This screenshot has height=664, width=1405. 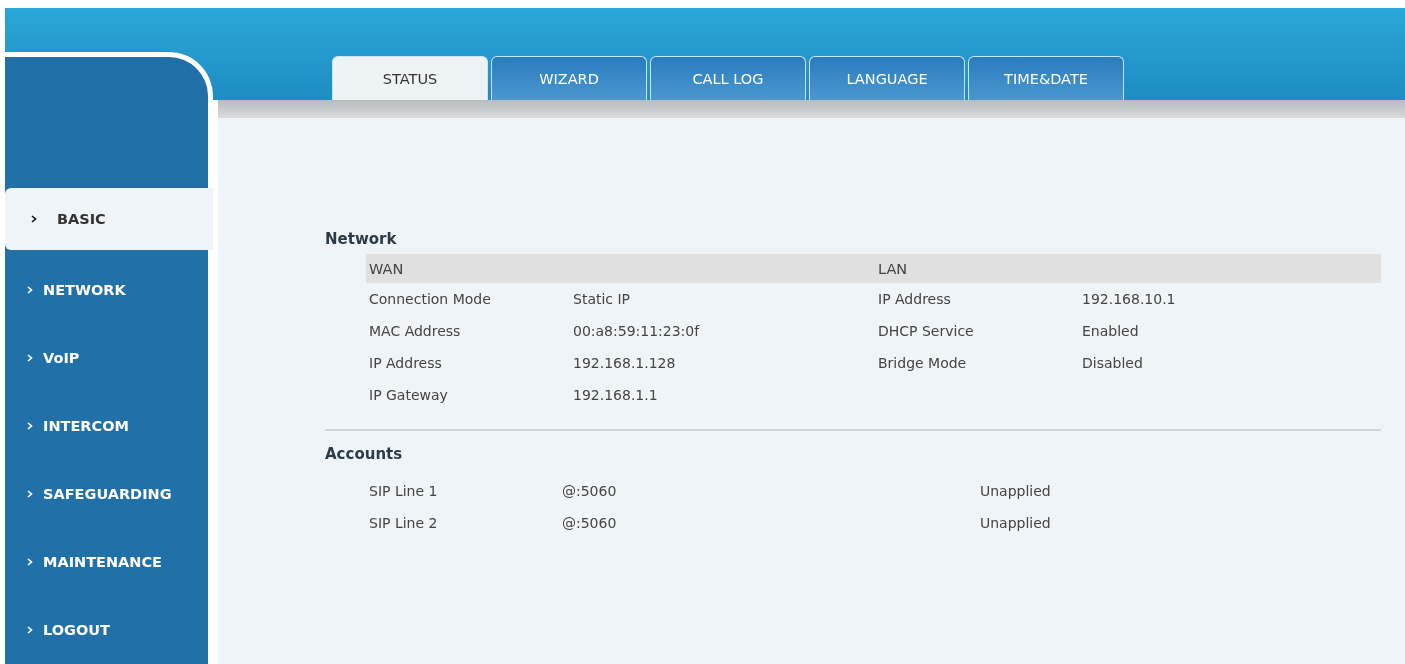 I want to click on tab: WIZARD, so click(x=569, y=78).